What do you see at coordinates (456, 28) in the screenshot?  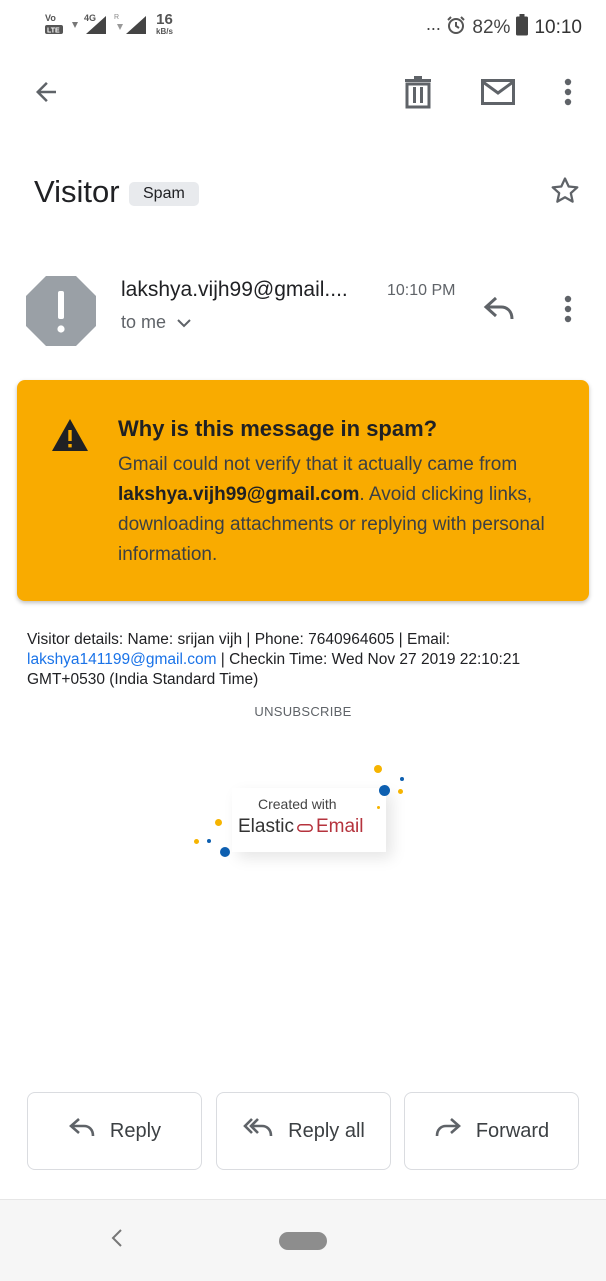 I see `alarm-icon` at bounding box center [456, 28].